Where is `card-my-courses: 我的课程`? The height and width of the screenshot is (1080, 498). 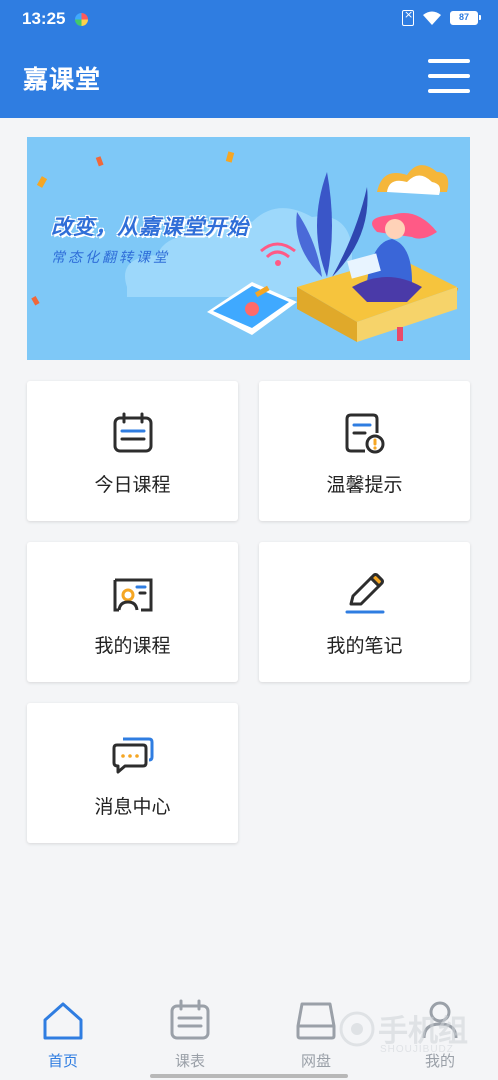
card-my-courses: 我的课程 is located at coordinates (132, 612).